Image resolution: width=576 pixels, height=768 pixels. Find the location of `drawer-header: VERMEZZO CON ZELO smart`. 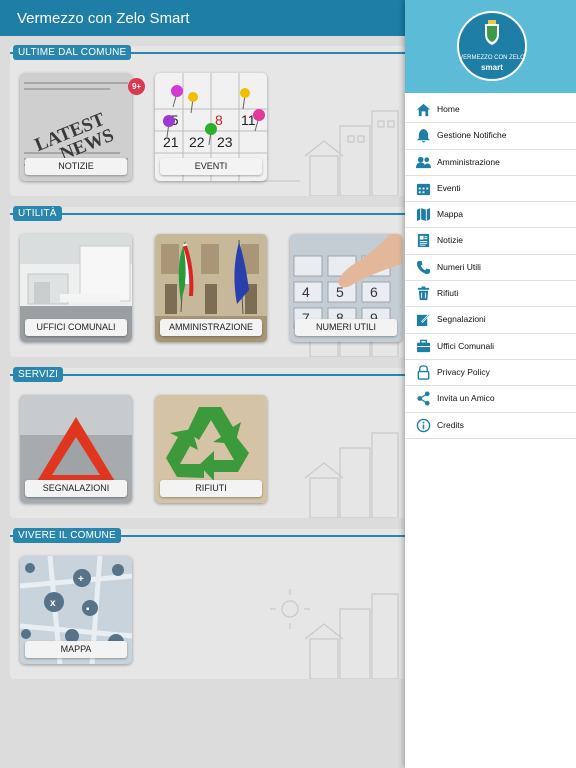

drawer-header: VERMEZZO CON ZELO smart is located at coordinates (490, 46).